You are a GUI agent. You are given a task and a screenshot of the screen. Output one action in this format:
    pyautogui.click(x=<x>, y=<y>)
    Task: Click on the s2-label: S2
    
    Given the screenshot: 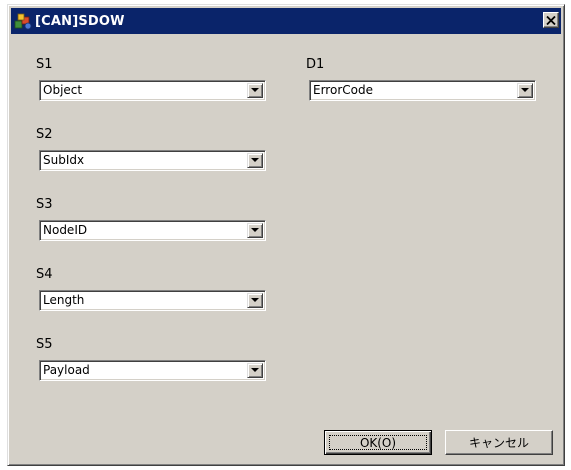 What is the action you would take?
    pyautogui.click(x=44, y=134)
    